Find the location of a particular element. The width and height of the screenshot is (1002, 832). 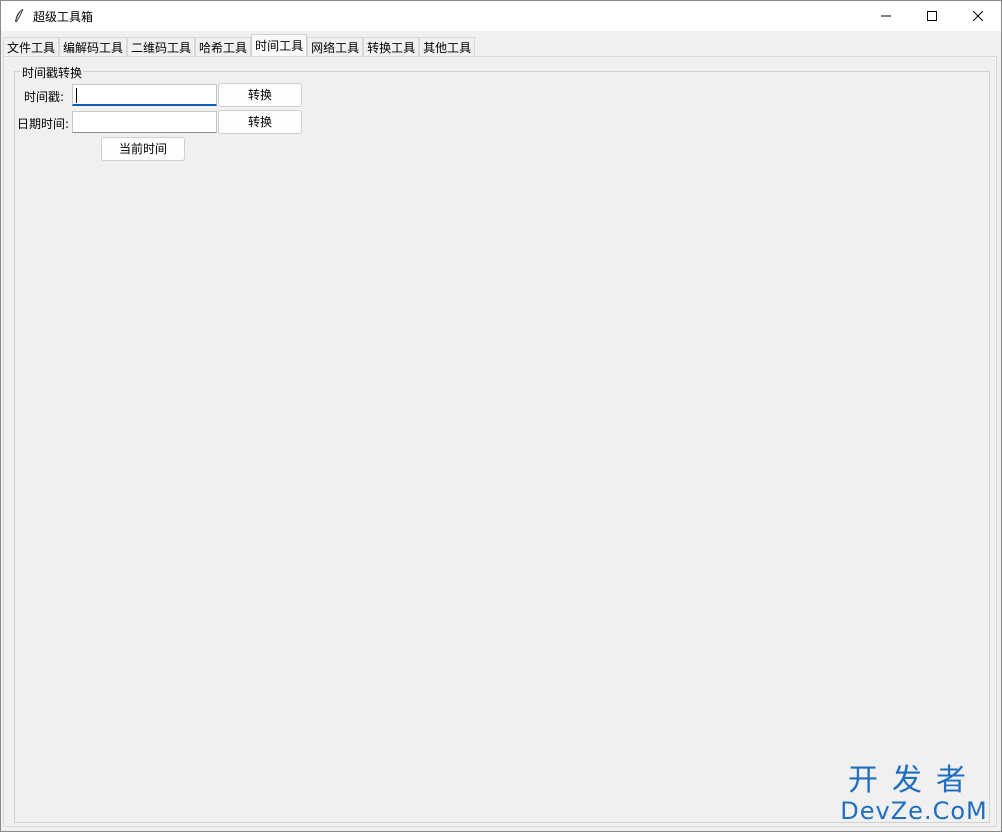

title-bar: 超级工具箱 is located at coordinates (501, 16).